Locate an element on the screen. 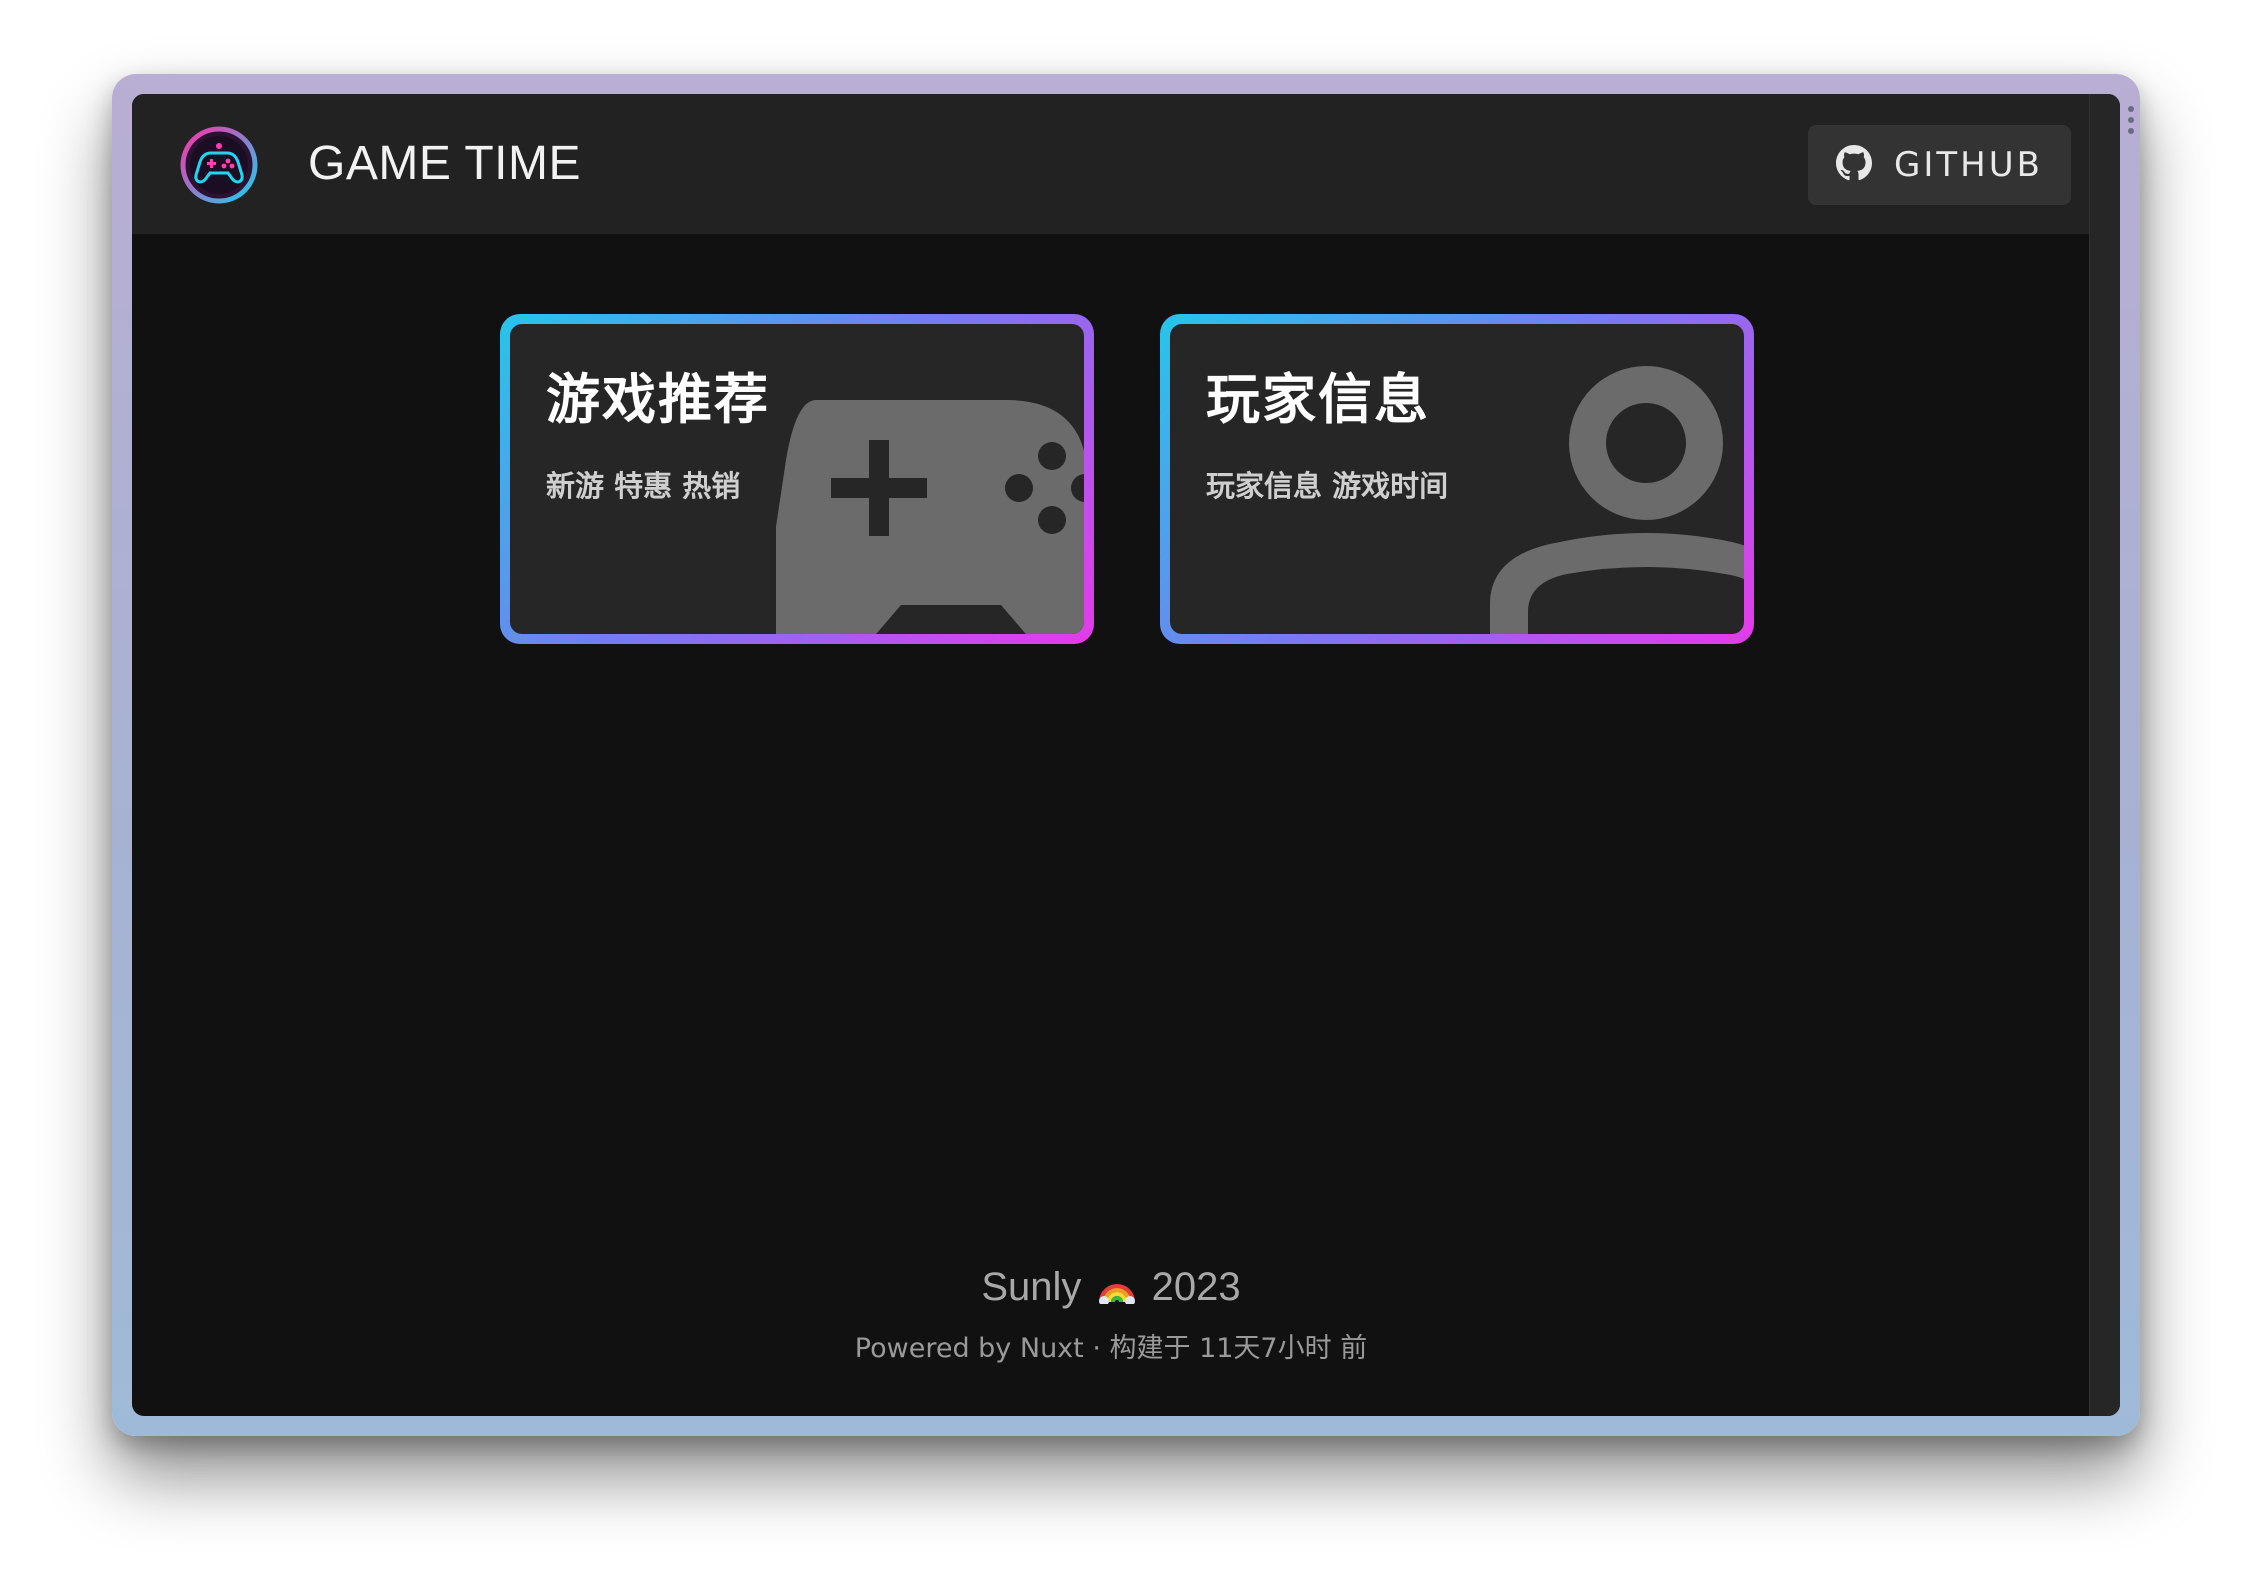 The height and width of the screenshot is (1584, 2250). card-player-info: 玩家信息 玩家信息 游戏时间 is located at coordinates (1457, 479).